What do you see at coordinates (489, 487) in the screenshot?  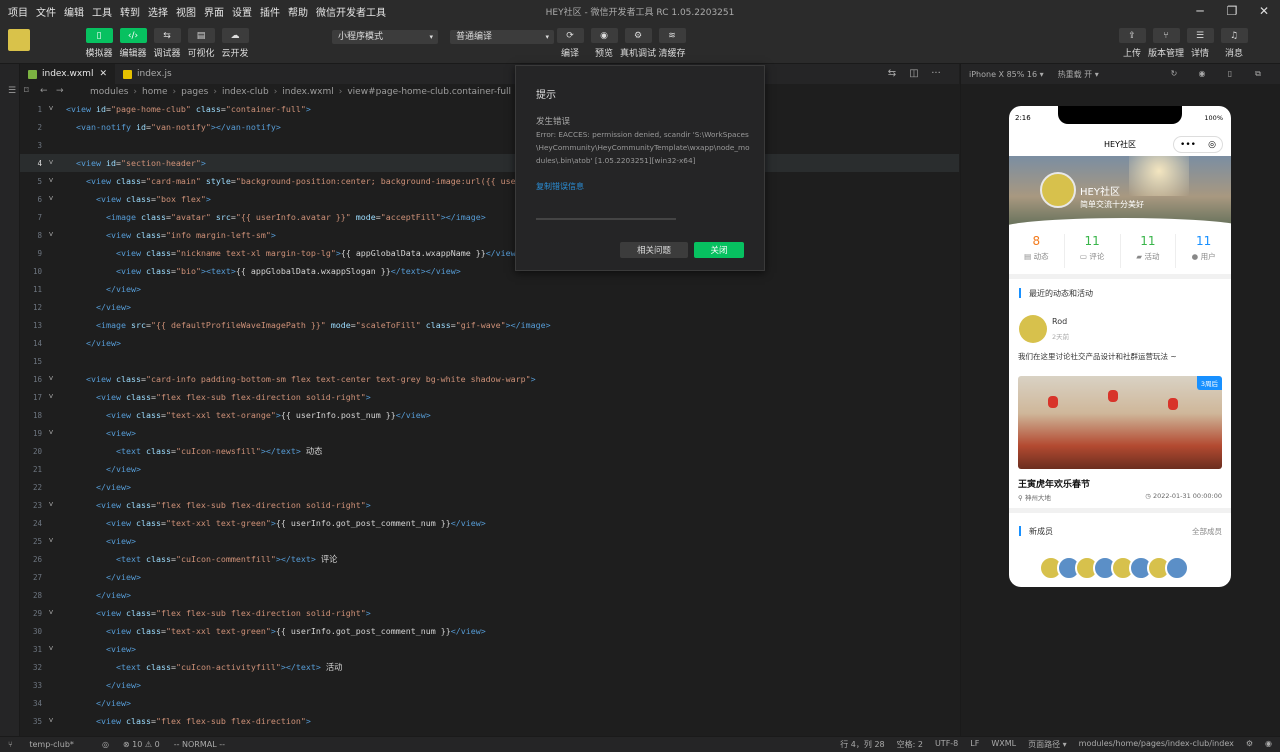 I see `code-line: 22 </view>` at bounding box center [489, 487].